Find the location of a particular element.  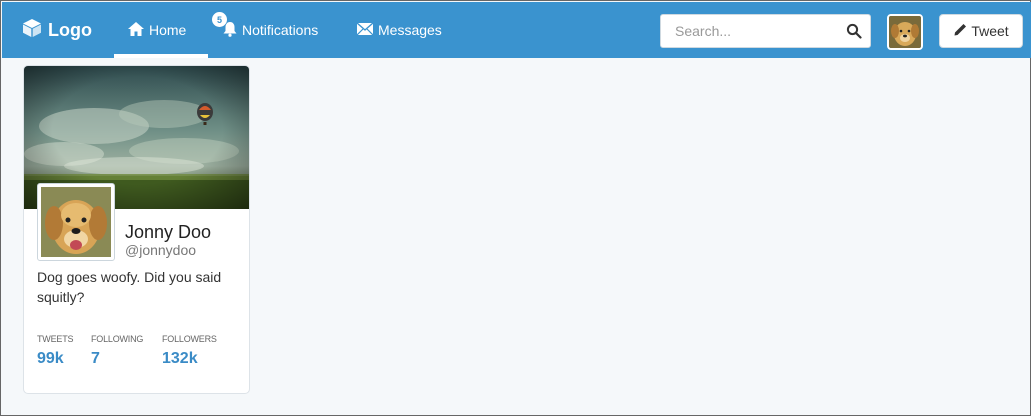

nav-notifications: 5 Notifications is located at coordinates (265, 30).